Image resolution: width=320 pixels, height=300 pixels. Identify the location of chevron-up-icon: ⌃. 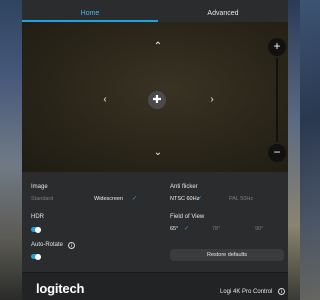
(158, 47).